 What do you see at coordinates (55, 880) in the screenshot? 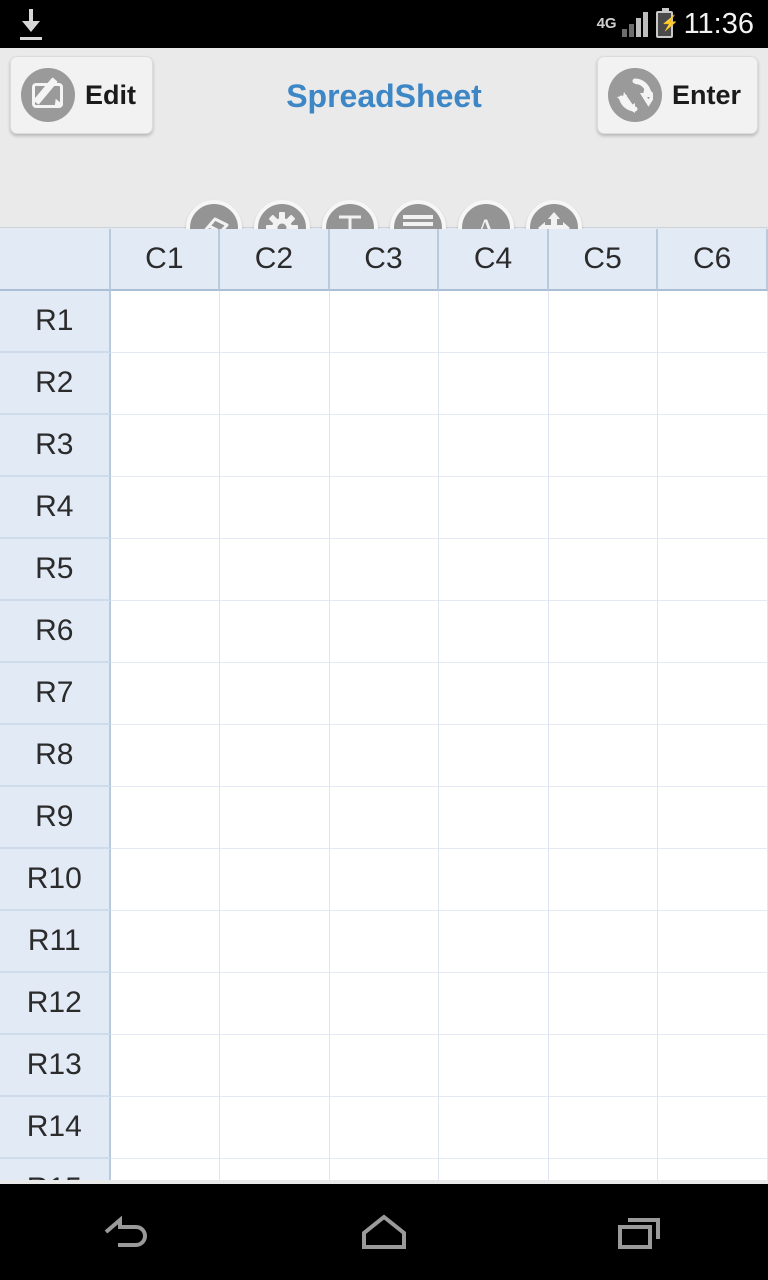
I see `row-header: R10` at bounding box center [55, 880].